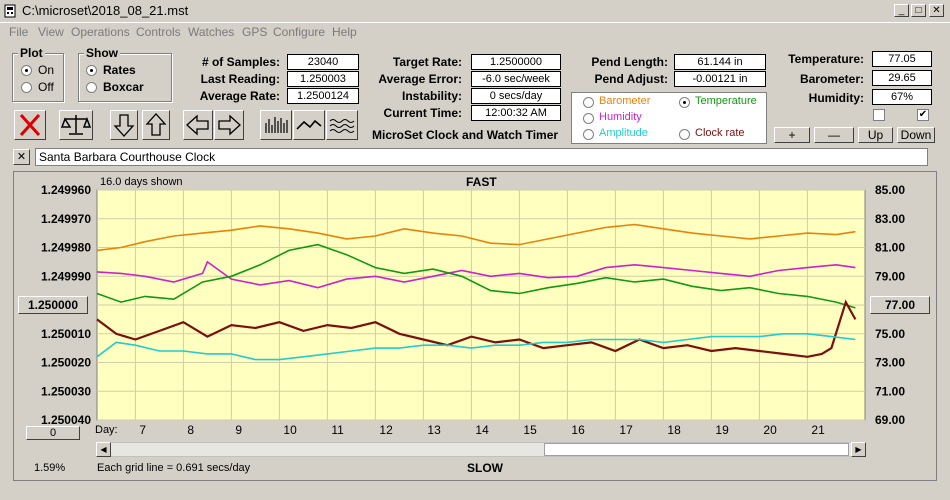 The image size is (950, 500). What do you see at coordinates (482, 430) in the screenshot?
I see `x-tick-label: 14` at bounding box center [482, 430].